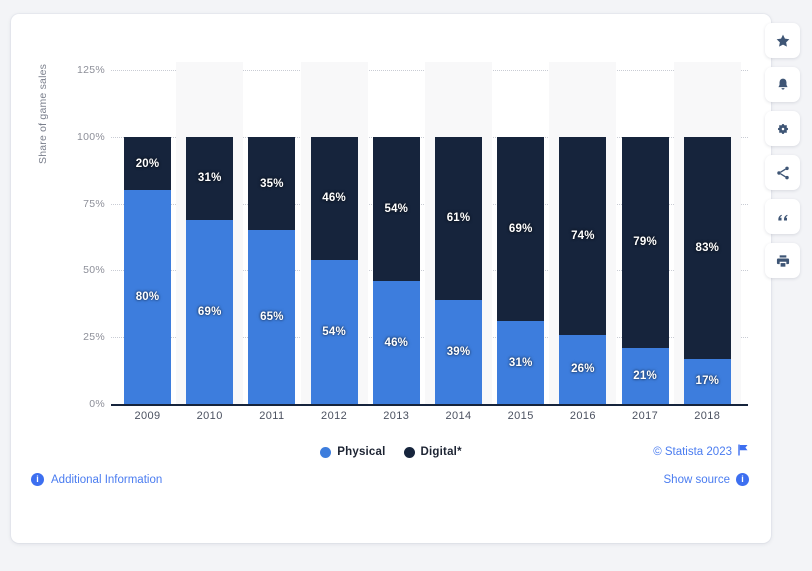 Image resolution: width=812 pixels, height=571 pixels. I want to click on bar-value-label: 35%, so click(272, 183).